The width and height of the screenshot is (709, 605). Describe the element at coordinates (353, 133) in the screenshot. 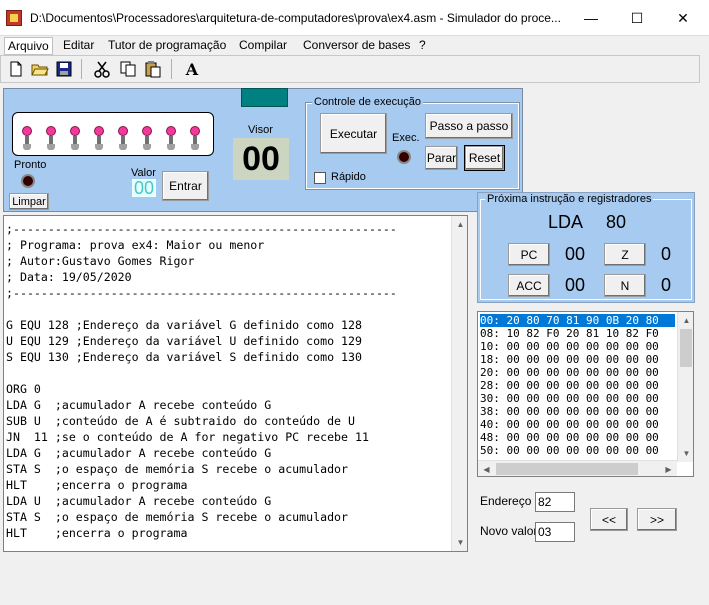

I see `executar-button: Executar` at that location.